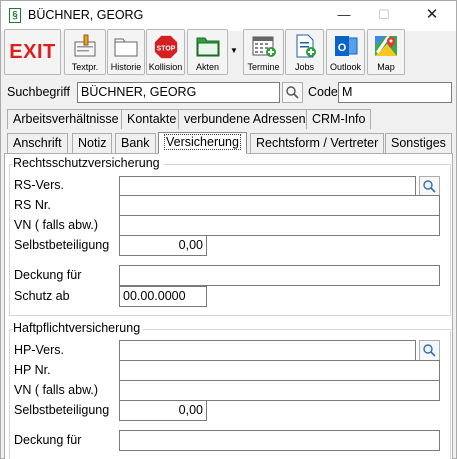  I want to click on hp-deckung-input, so click(279, 440).